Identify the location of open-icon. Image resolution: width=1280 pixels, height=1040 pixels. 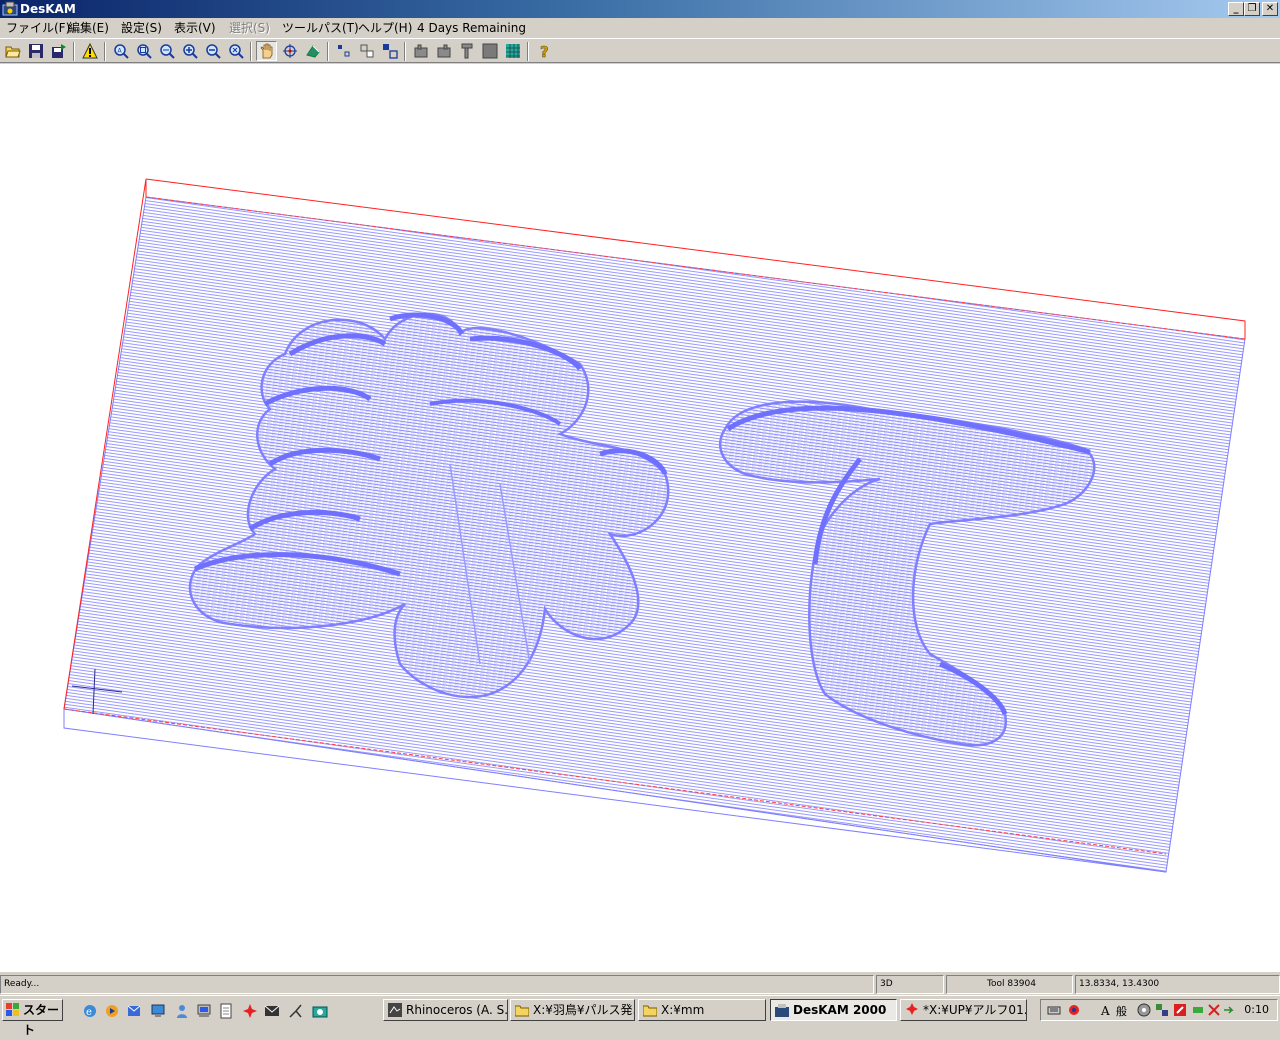
(12, 52).